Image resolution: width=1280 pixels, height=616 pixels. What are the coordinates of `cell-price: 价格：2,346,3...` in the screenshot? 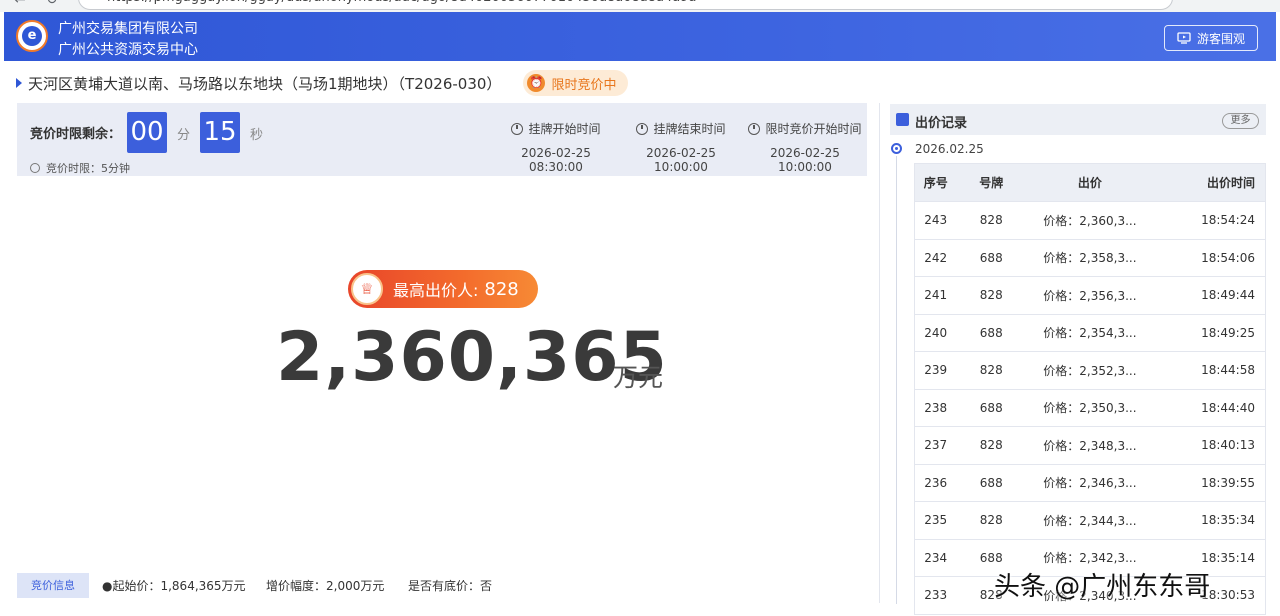 It's located at (1090, 482).